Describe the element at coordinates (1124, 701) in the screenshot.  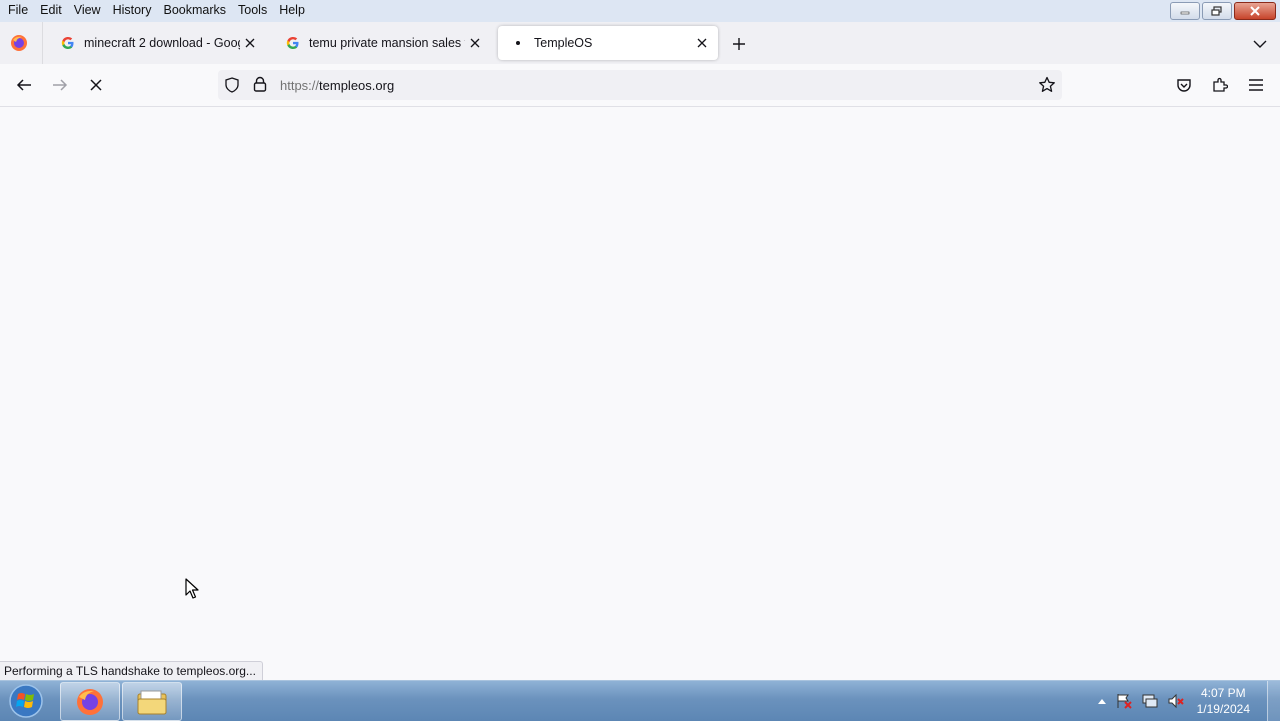
I see `action-center-flag-icon` at that location.